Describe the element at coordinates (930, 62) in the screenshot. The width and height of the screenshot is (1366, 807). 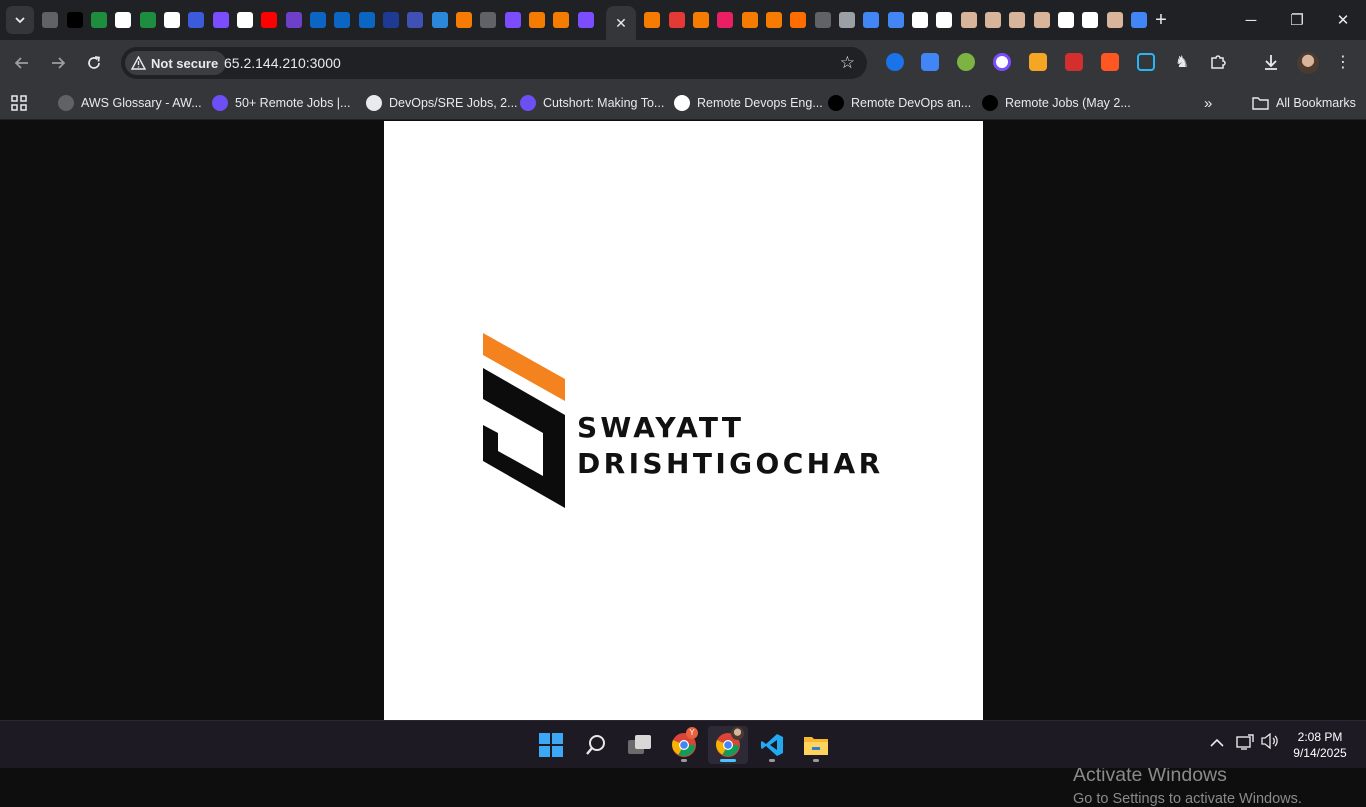
I see `translate-extension-icon` at that location.